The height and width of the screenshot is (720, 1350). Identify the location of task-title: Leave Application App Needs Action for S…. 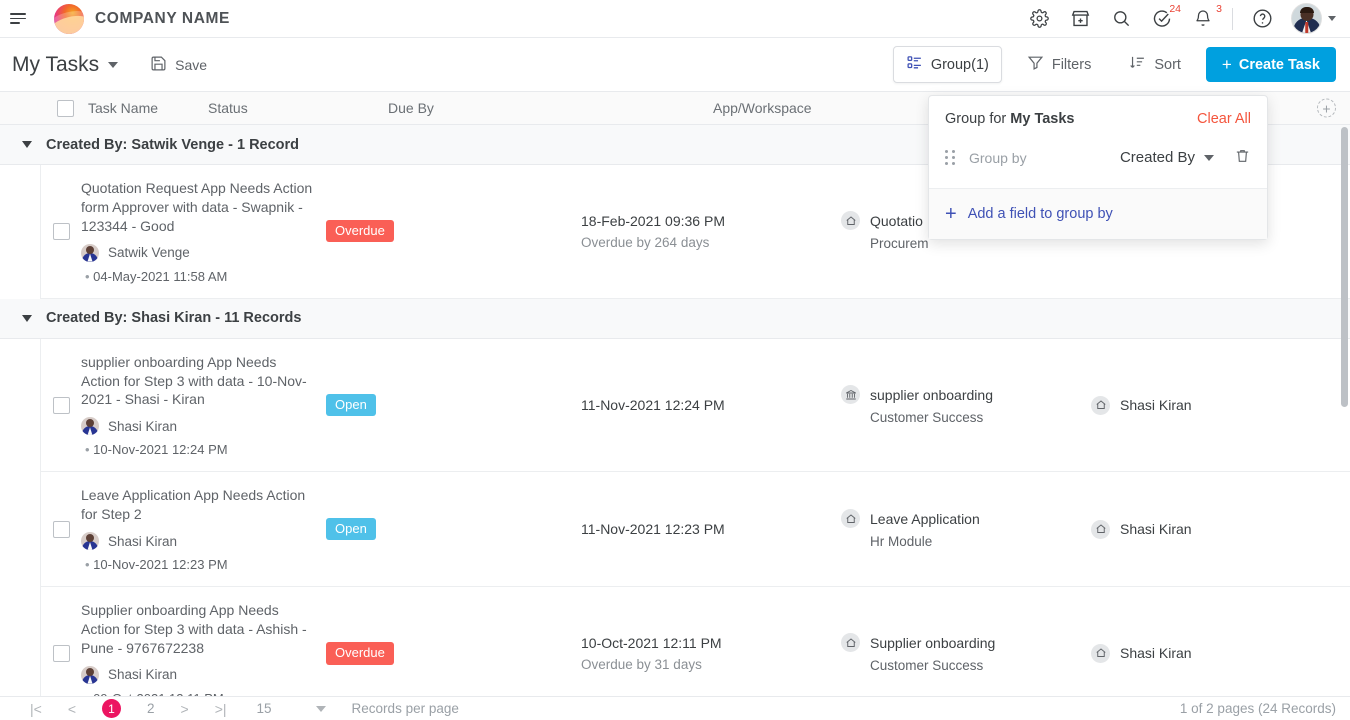
(198, 505).